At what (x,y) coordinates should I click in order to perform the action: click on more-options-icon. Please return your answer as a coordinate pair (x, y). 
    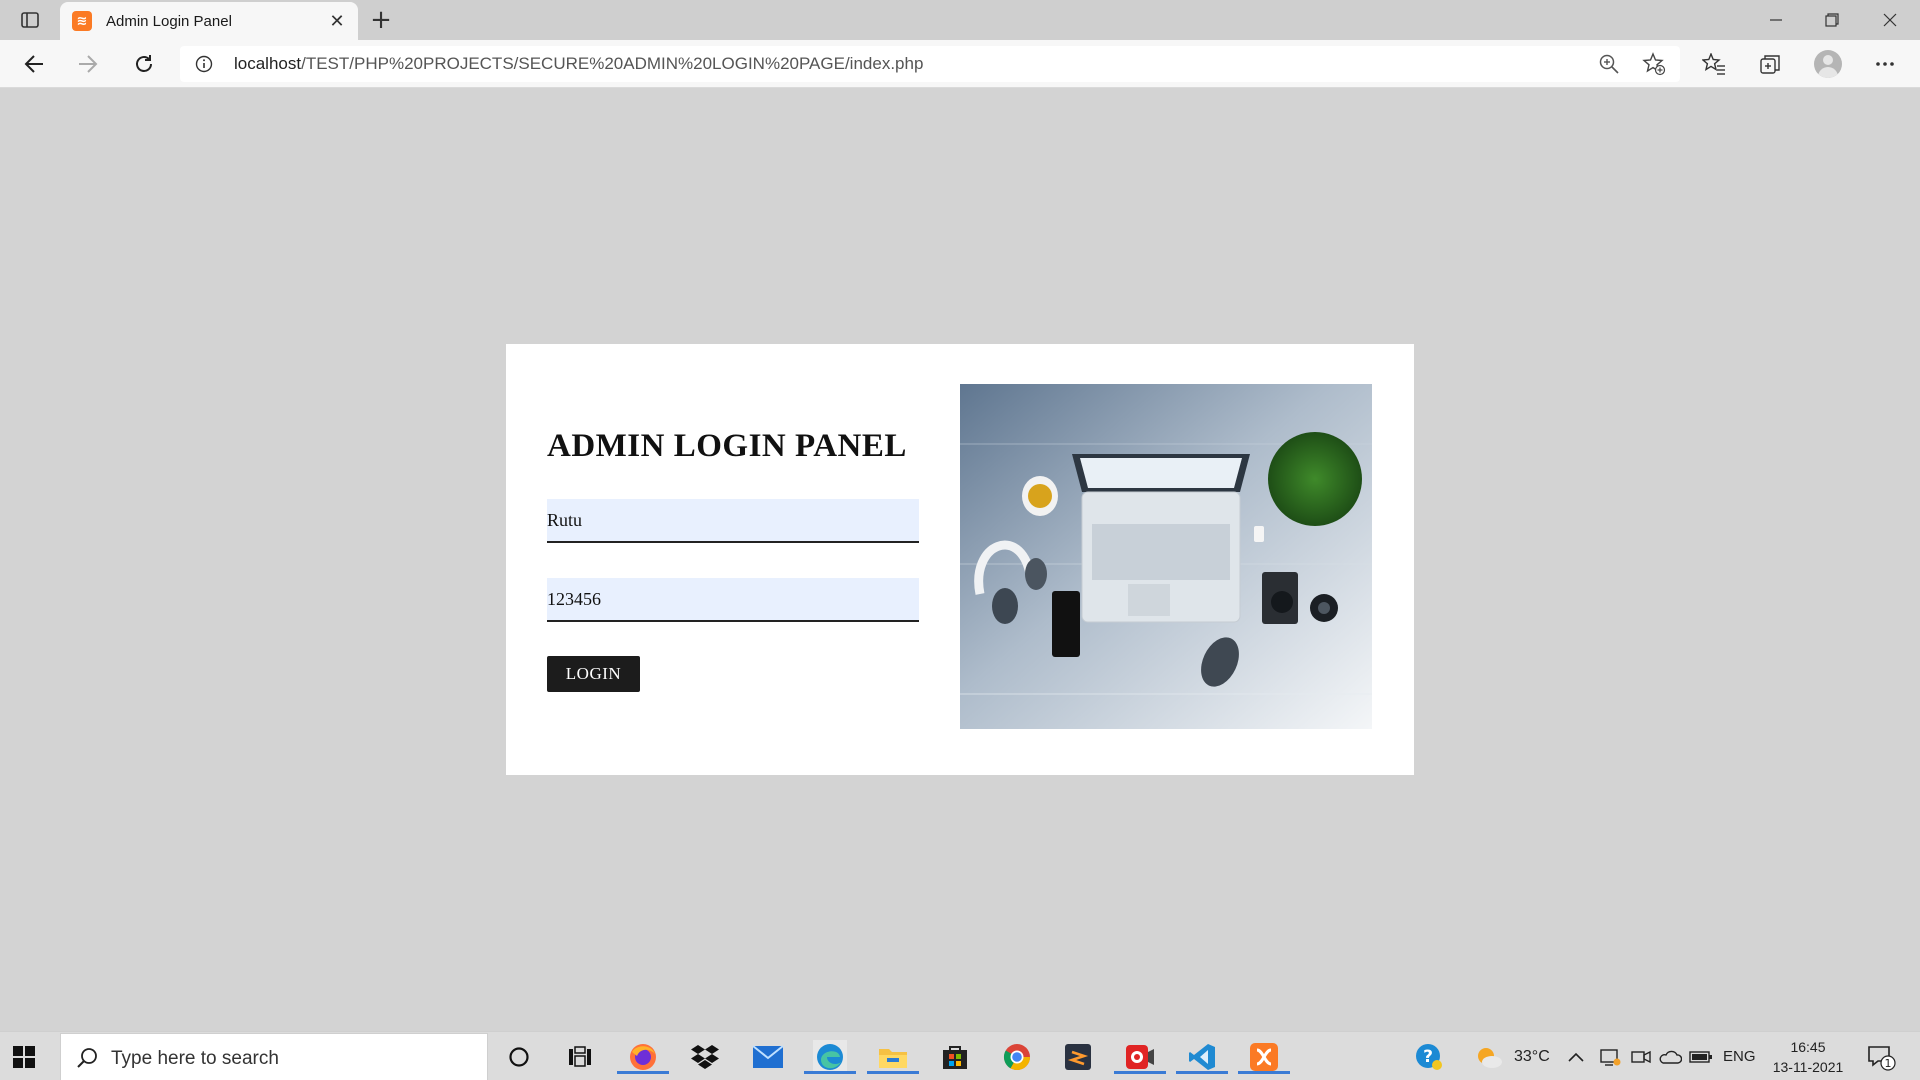
    Looking at the image, I should click on (1885, 64).